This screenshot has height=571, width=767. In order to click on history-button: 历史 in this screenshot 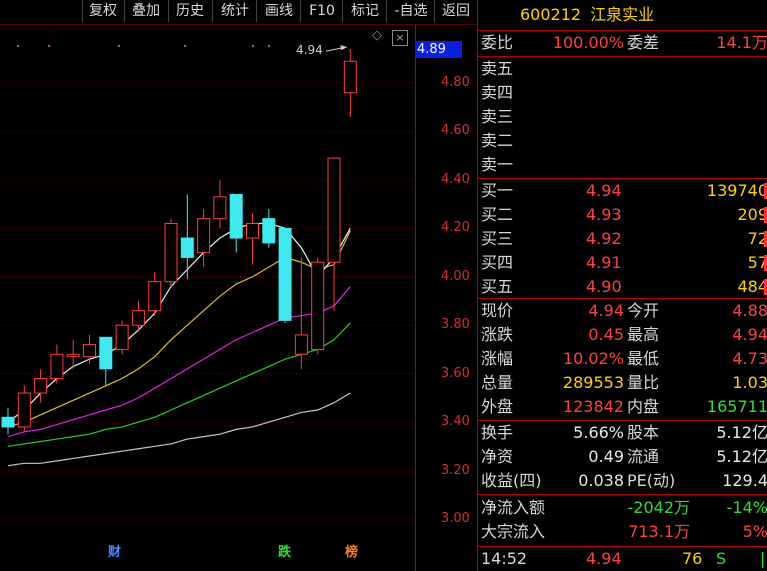, I will do `click(189, 11)`.